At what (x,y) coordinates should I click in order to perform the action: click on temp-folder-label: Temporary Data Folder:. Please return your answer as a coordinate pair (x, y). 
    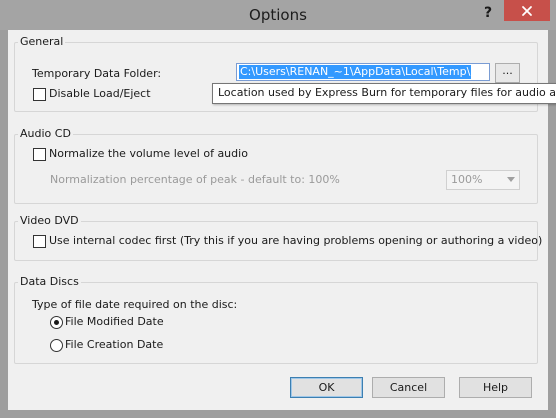
    Looking at the image, I should click on (97, 73).